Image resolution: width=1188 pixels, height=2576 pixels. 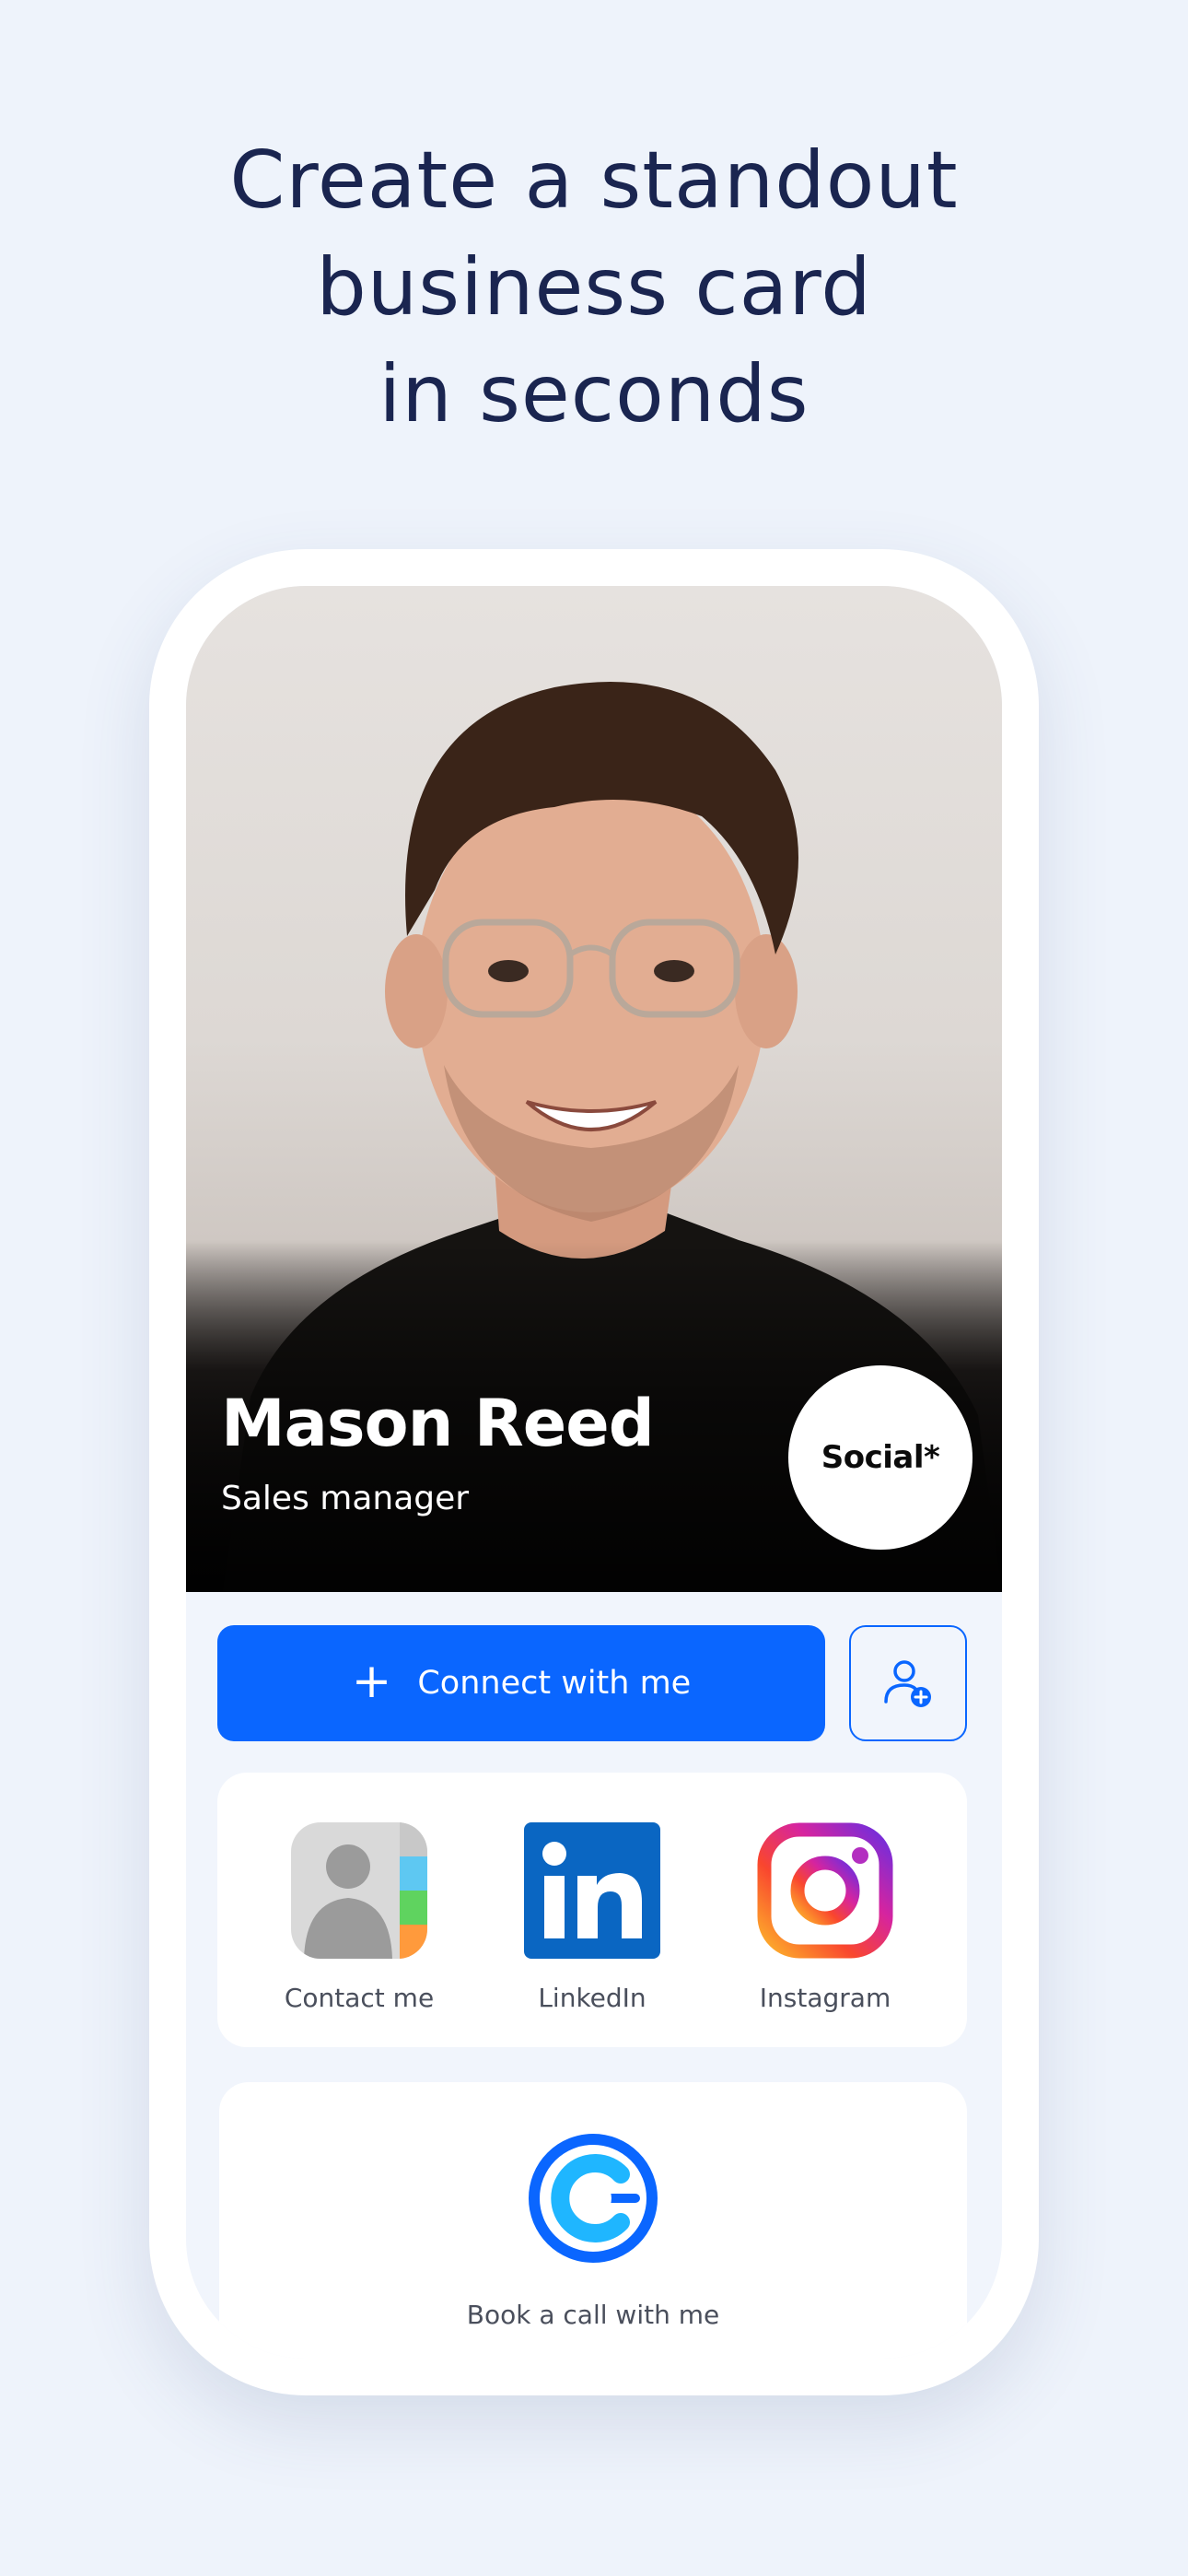 I want to click on calendly-icon, so click(x=593, y=2198).